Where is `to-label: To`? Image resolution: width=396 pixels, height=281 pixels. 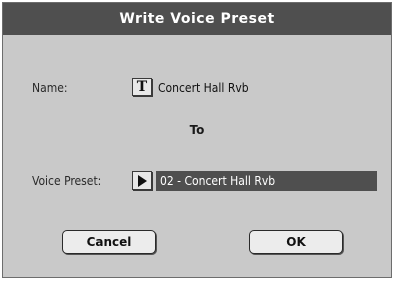
to-label: To is located at coordinates (197, 130).